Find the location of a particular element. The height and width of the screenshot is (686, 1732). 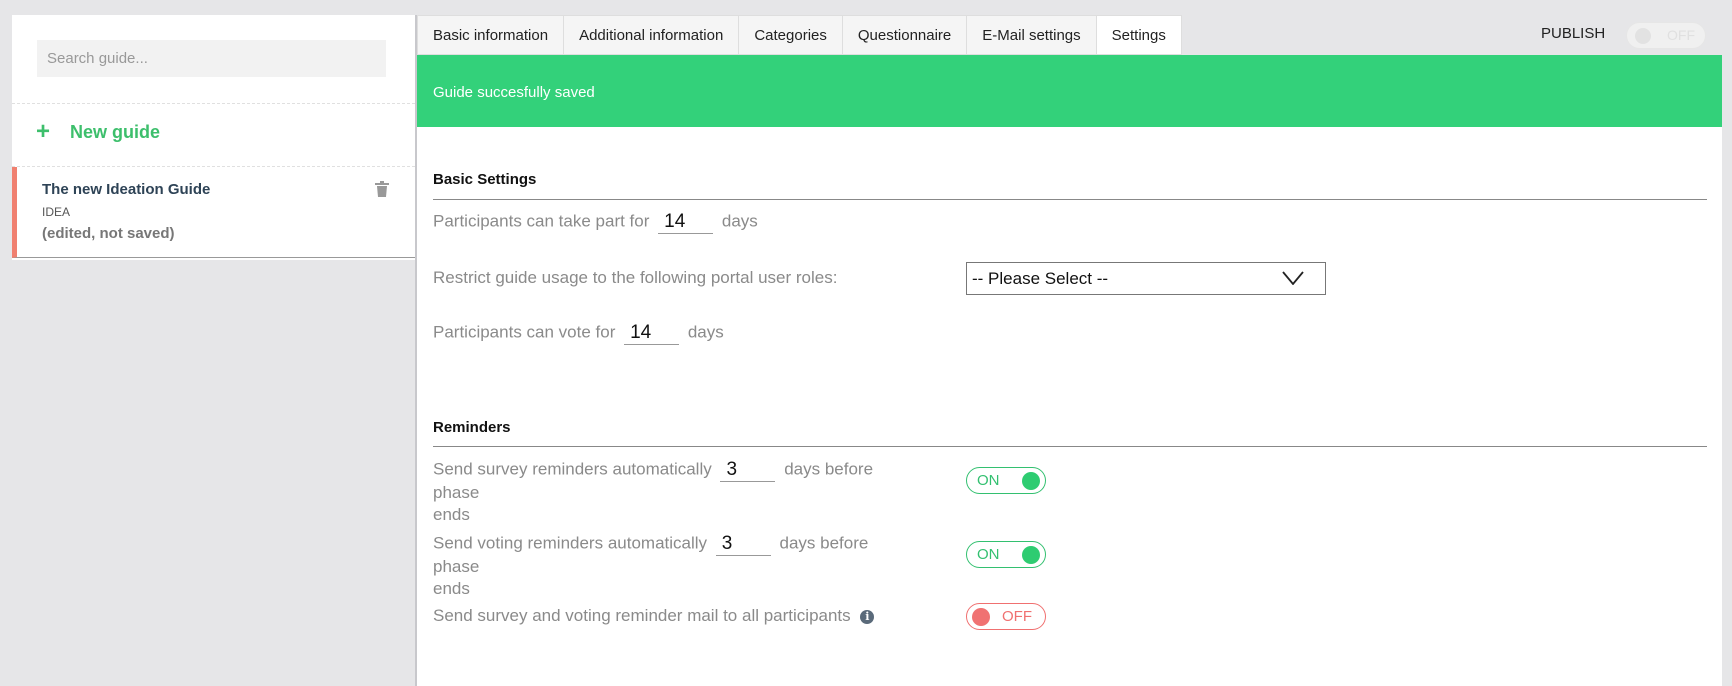

take-part-prefix: Participants can take part for is located at coordinates (541, 221).